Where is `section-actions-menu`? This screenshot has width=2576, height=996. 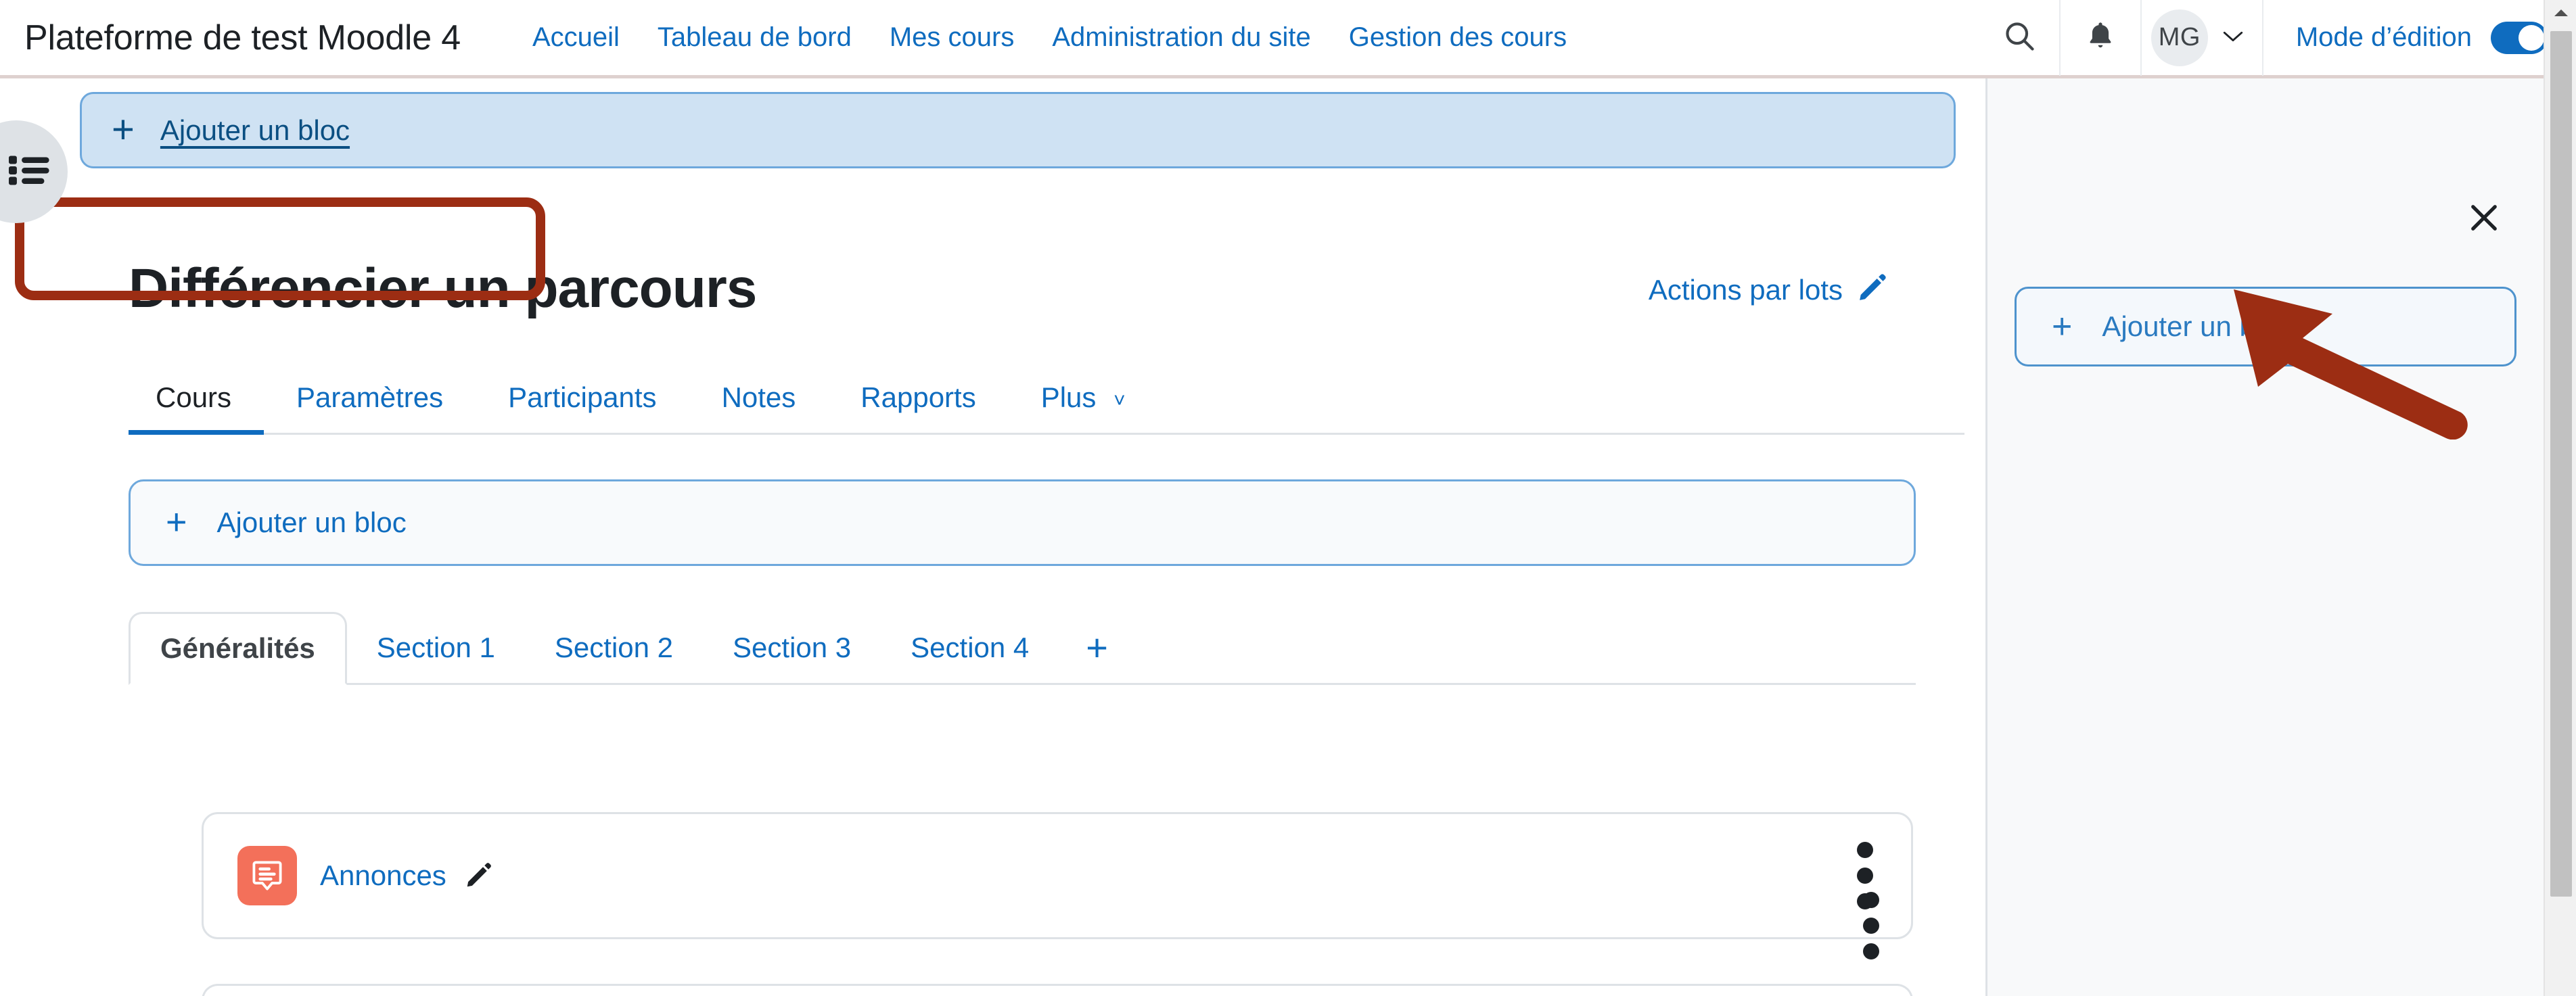
section-actions-menu is located at coordinates (1871, 925).